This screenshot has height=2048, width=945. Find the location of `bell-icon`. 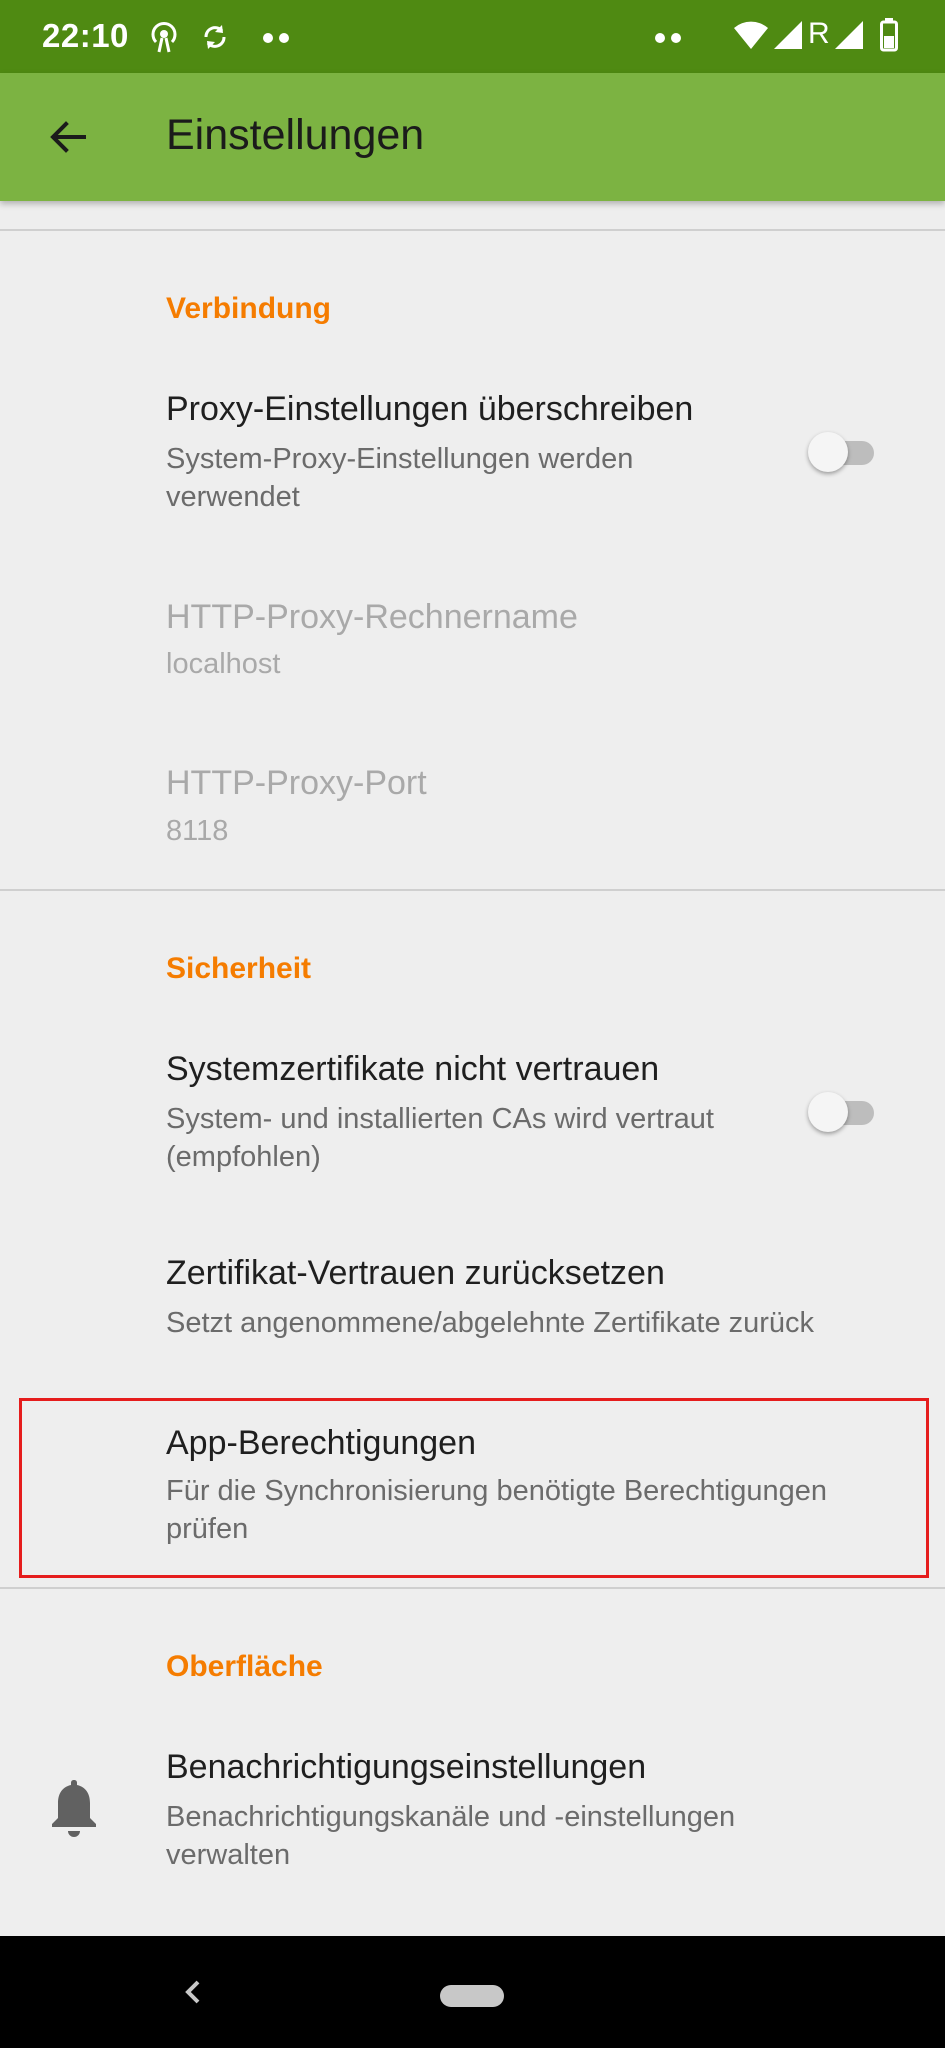

bell-icon is located at coordinates (74, 1809).